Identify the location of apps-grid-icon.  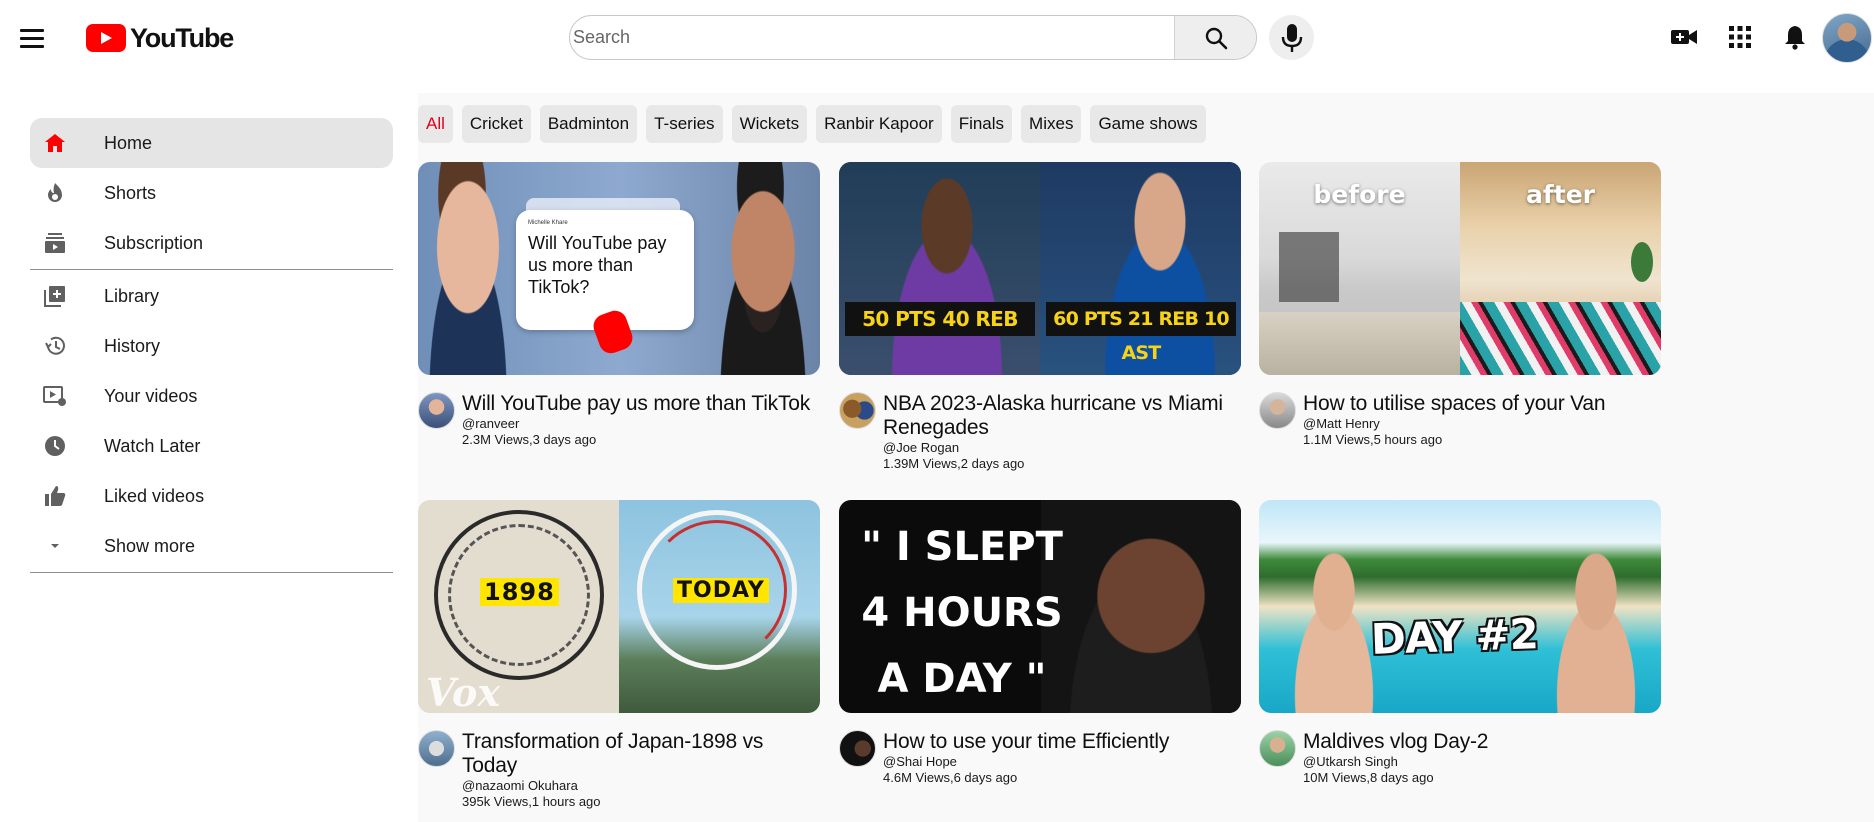
(1740, 37).